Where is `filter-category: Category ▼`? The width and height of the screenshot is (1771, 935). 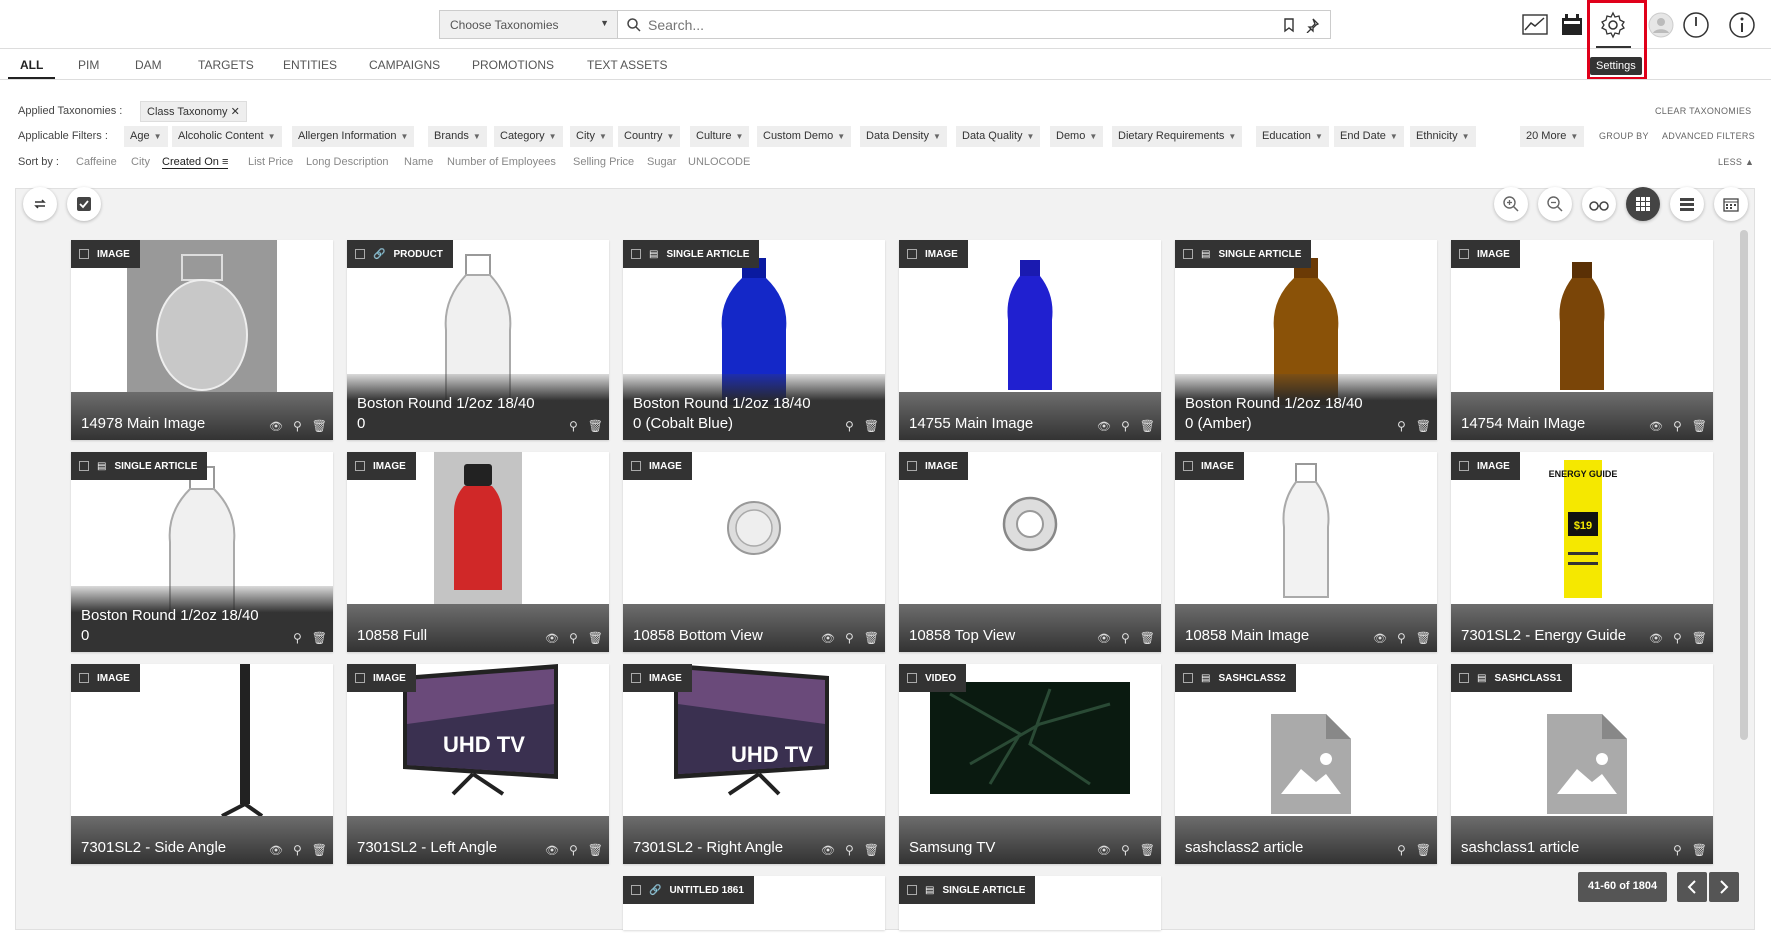 filter-category: Category ▼ is located at coordinates (528, 136).